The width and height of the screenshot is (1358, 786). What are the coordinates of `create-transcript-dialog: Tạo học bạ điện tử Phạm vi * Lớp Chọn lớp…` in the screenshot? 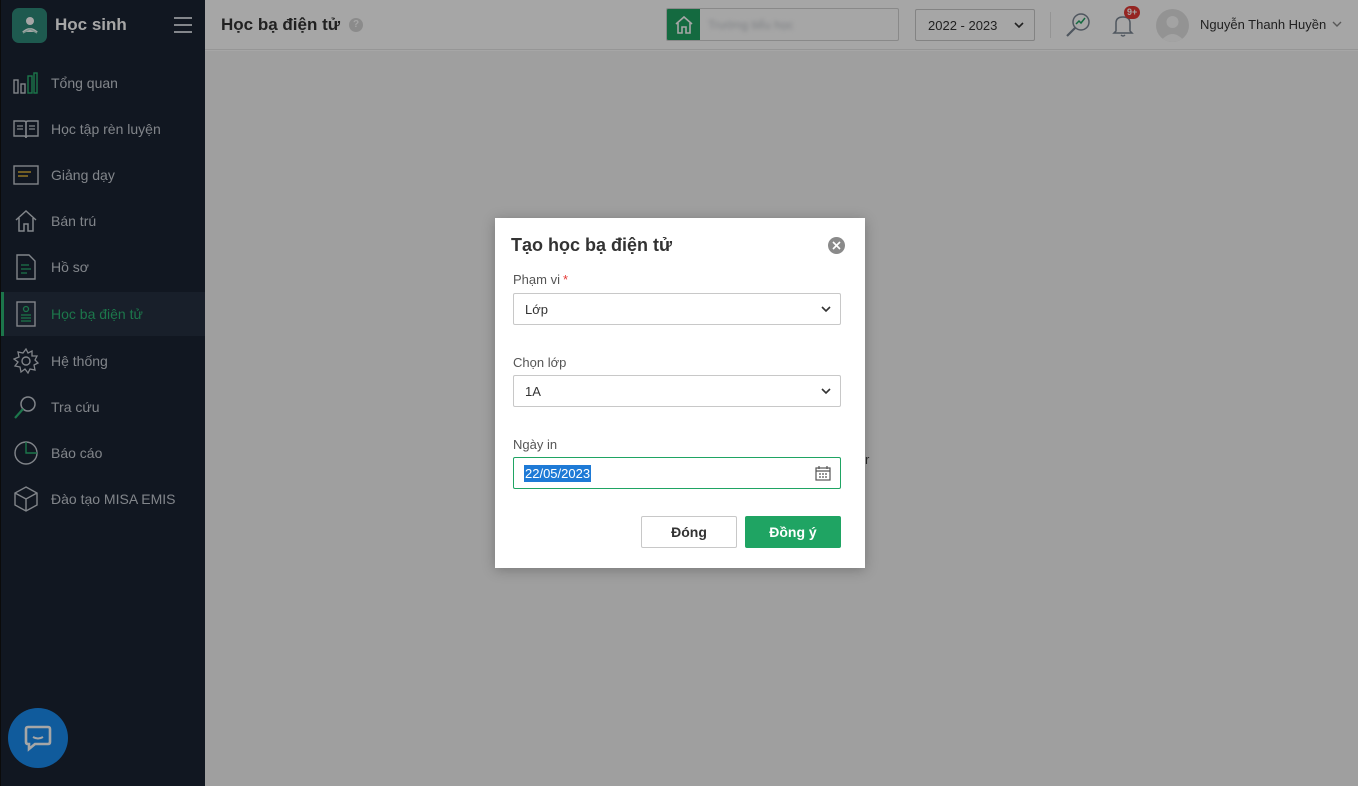 It's located at (680, 393).